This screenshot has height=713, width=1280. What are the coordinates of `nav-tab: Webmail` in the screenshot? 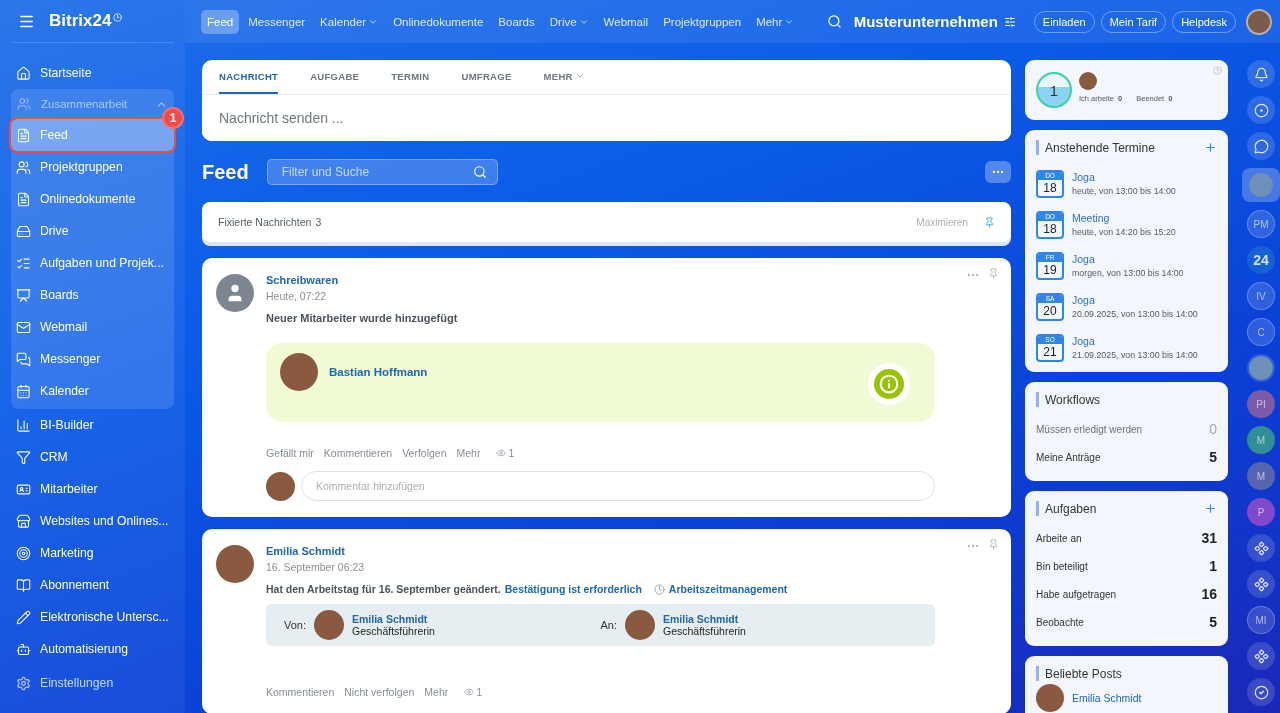 It's located at (626, 21).